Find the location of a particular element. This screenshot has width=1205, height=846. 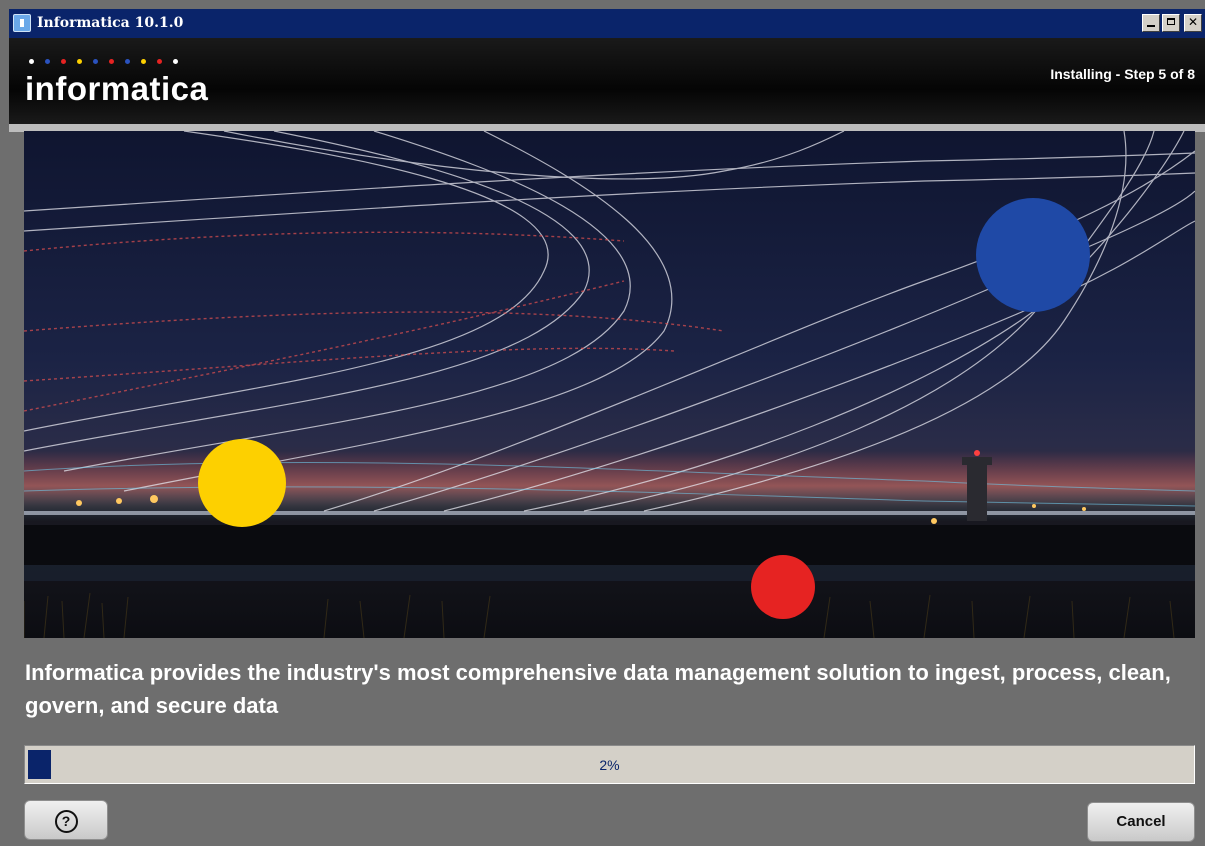

question-circle-icon: ? is located at coordinates (66, 821).